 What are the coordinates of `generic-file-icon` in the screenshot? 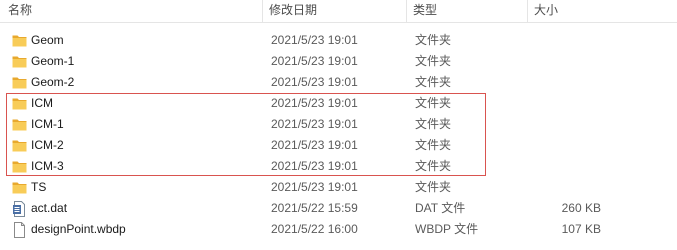 It's located at (19, 230).